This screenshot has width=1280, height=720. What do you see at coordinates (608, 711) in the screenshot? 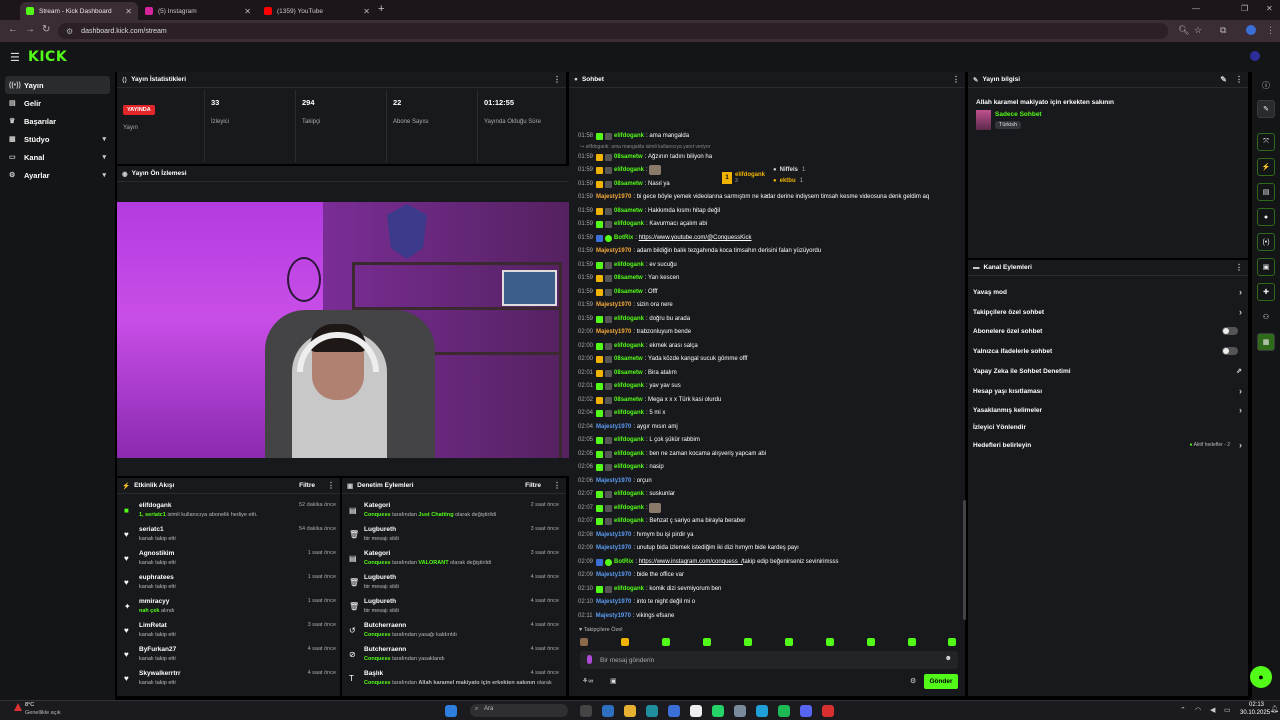
I see `copilot-icon` at bounding box center [608, 711].